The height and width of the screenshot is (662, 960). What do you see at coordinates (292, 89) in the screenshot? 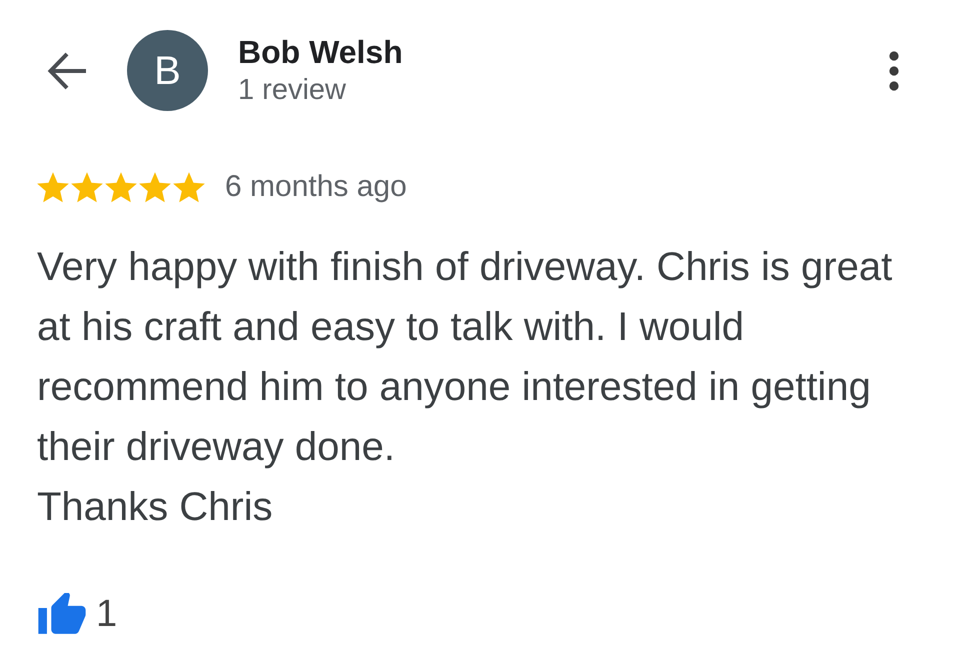
I see `review-count: 1 review` at bounding box center [292, 89].